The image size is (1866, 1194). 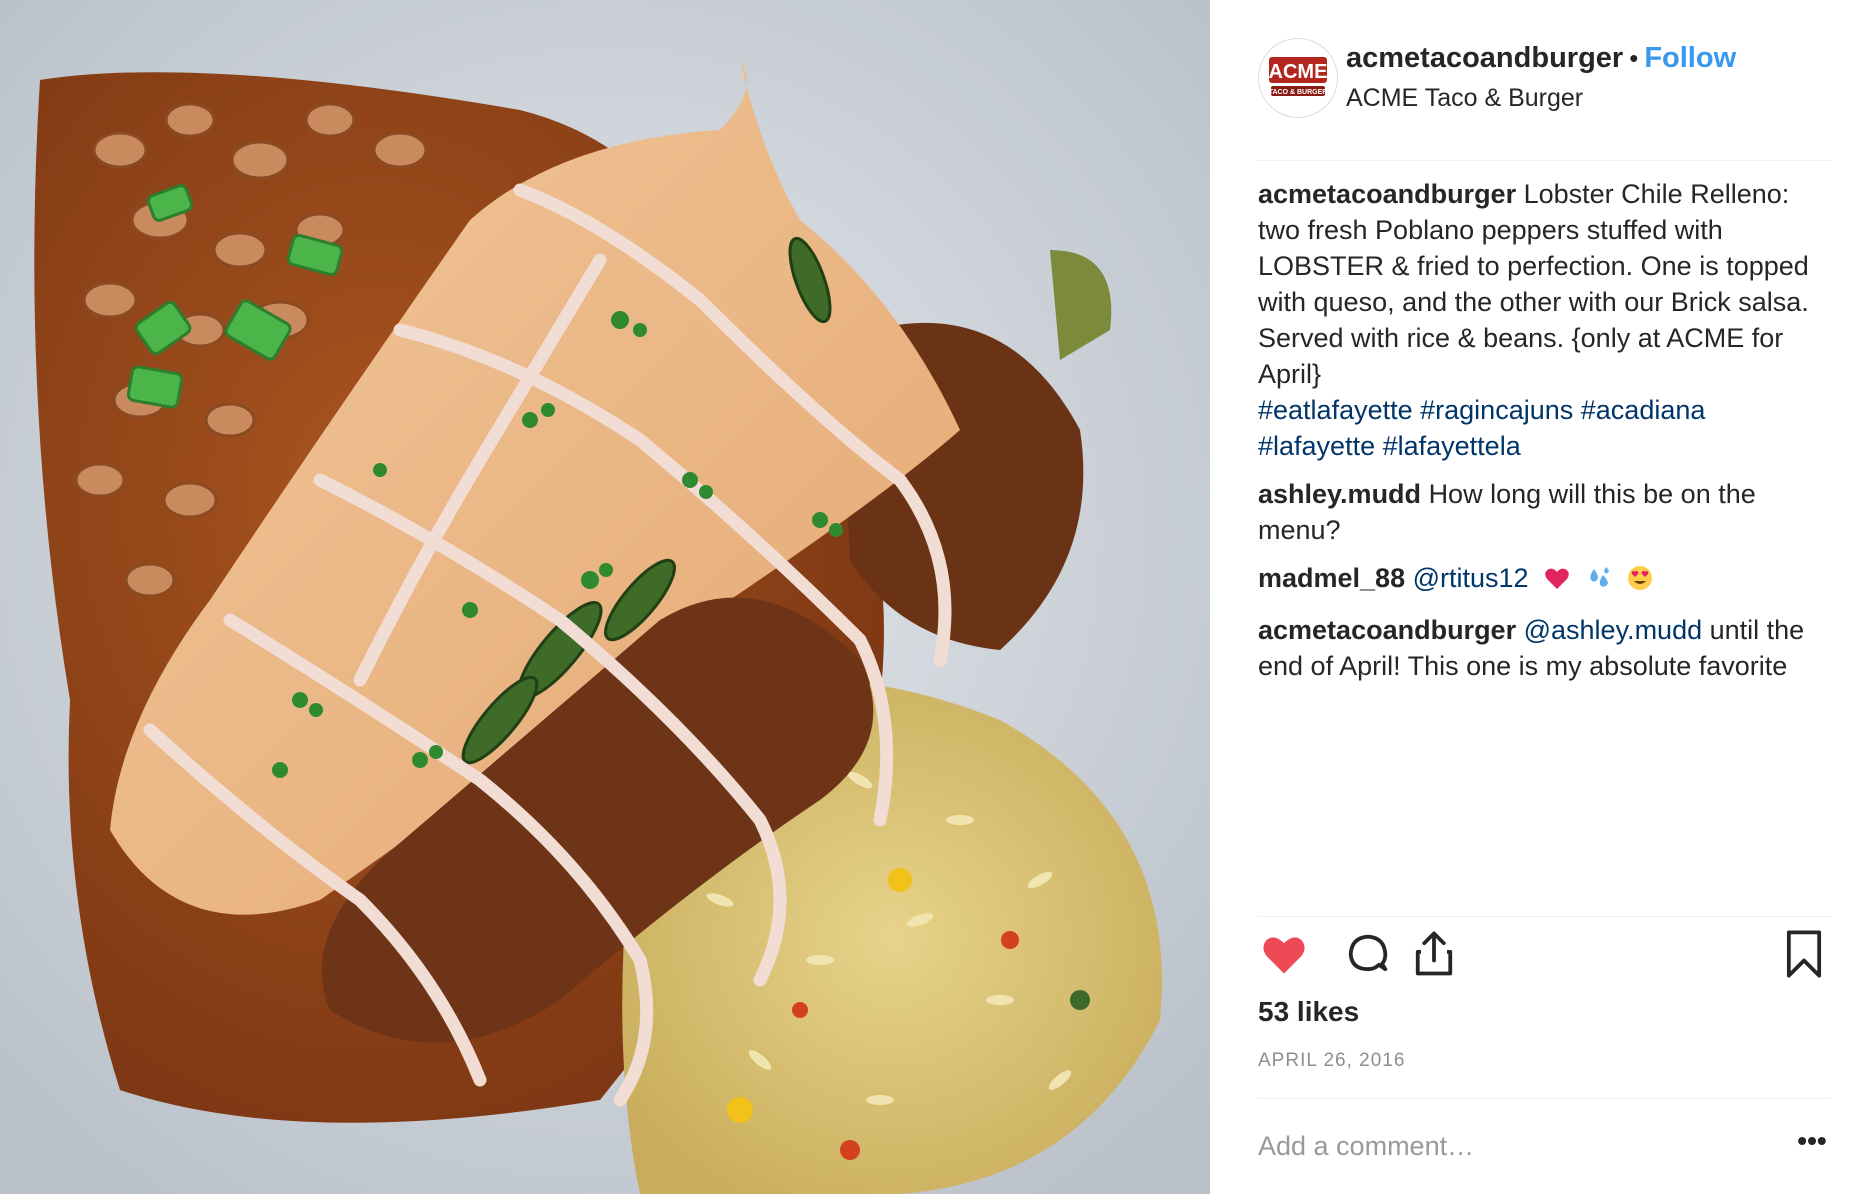 What do you see at coordinates (1599, 582) in the screenshot?
I see `sweat-droplets-emoji` at bounding box center [1599, 582].